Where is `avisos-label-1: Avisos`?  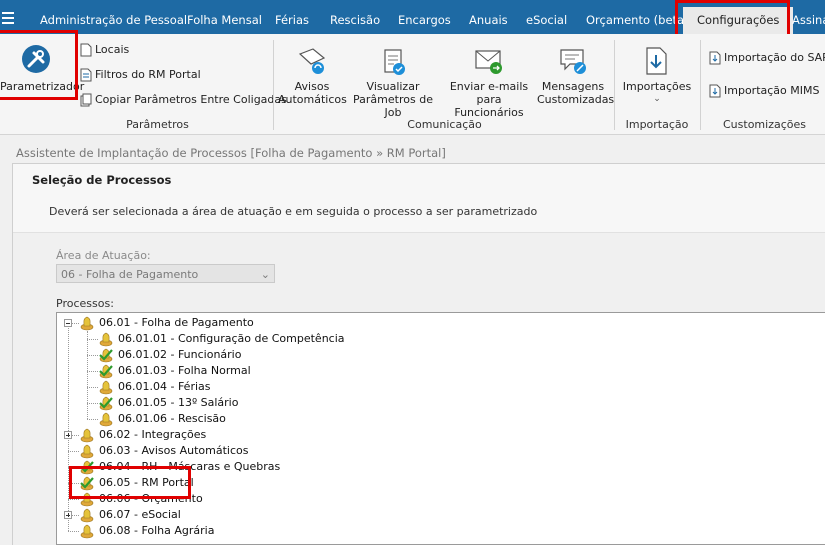
avisos-label-1: Avisos is located at coordinates (312, 86).